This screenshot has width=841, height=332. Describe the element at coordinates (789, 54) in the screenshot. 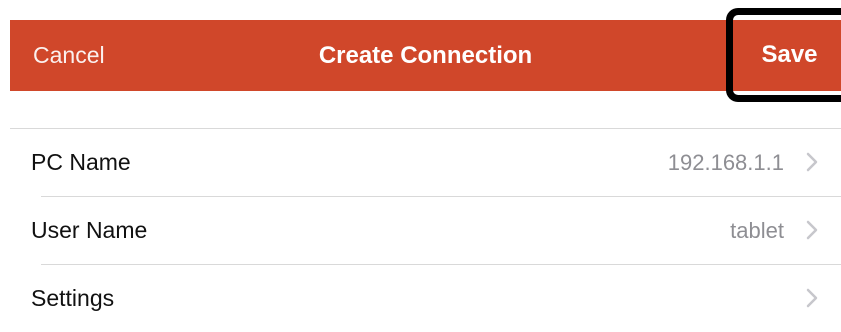

I see `save-button-label: Save` at that location.